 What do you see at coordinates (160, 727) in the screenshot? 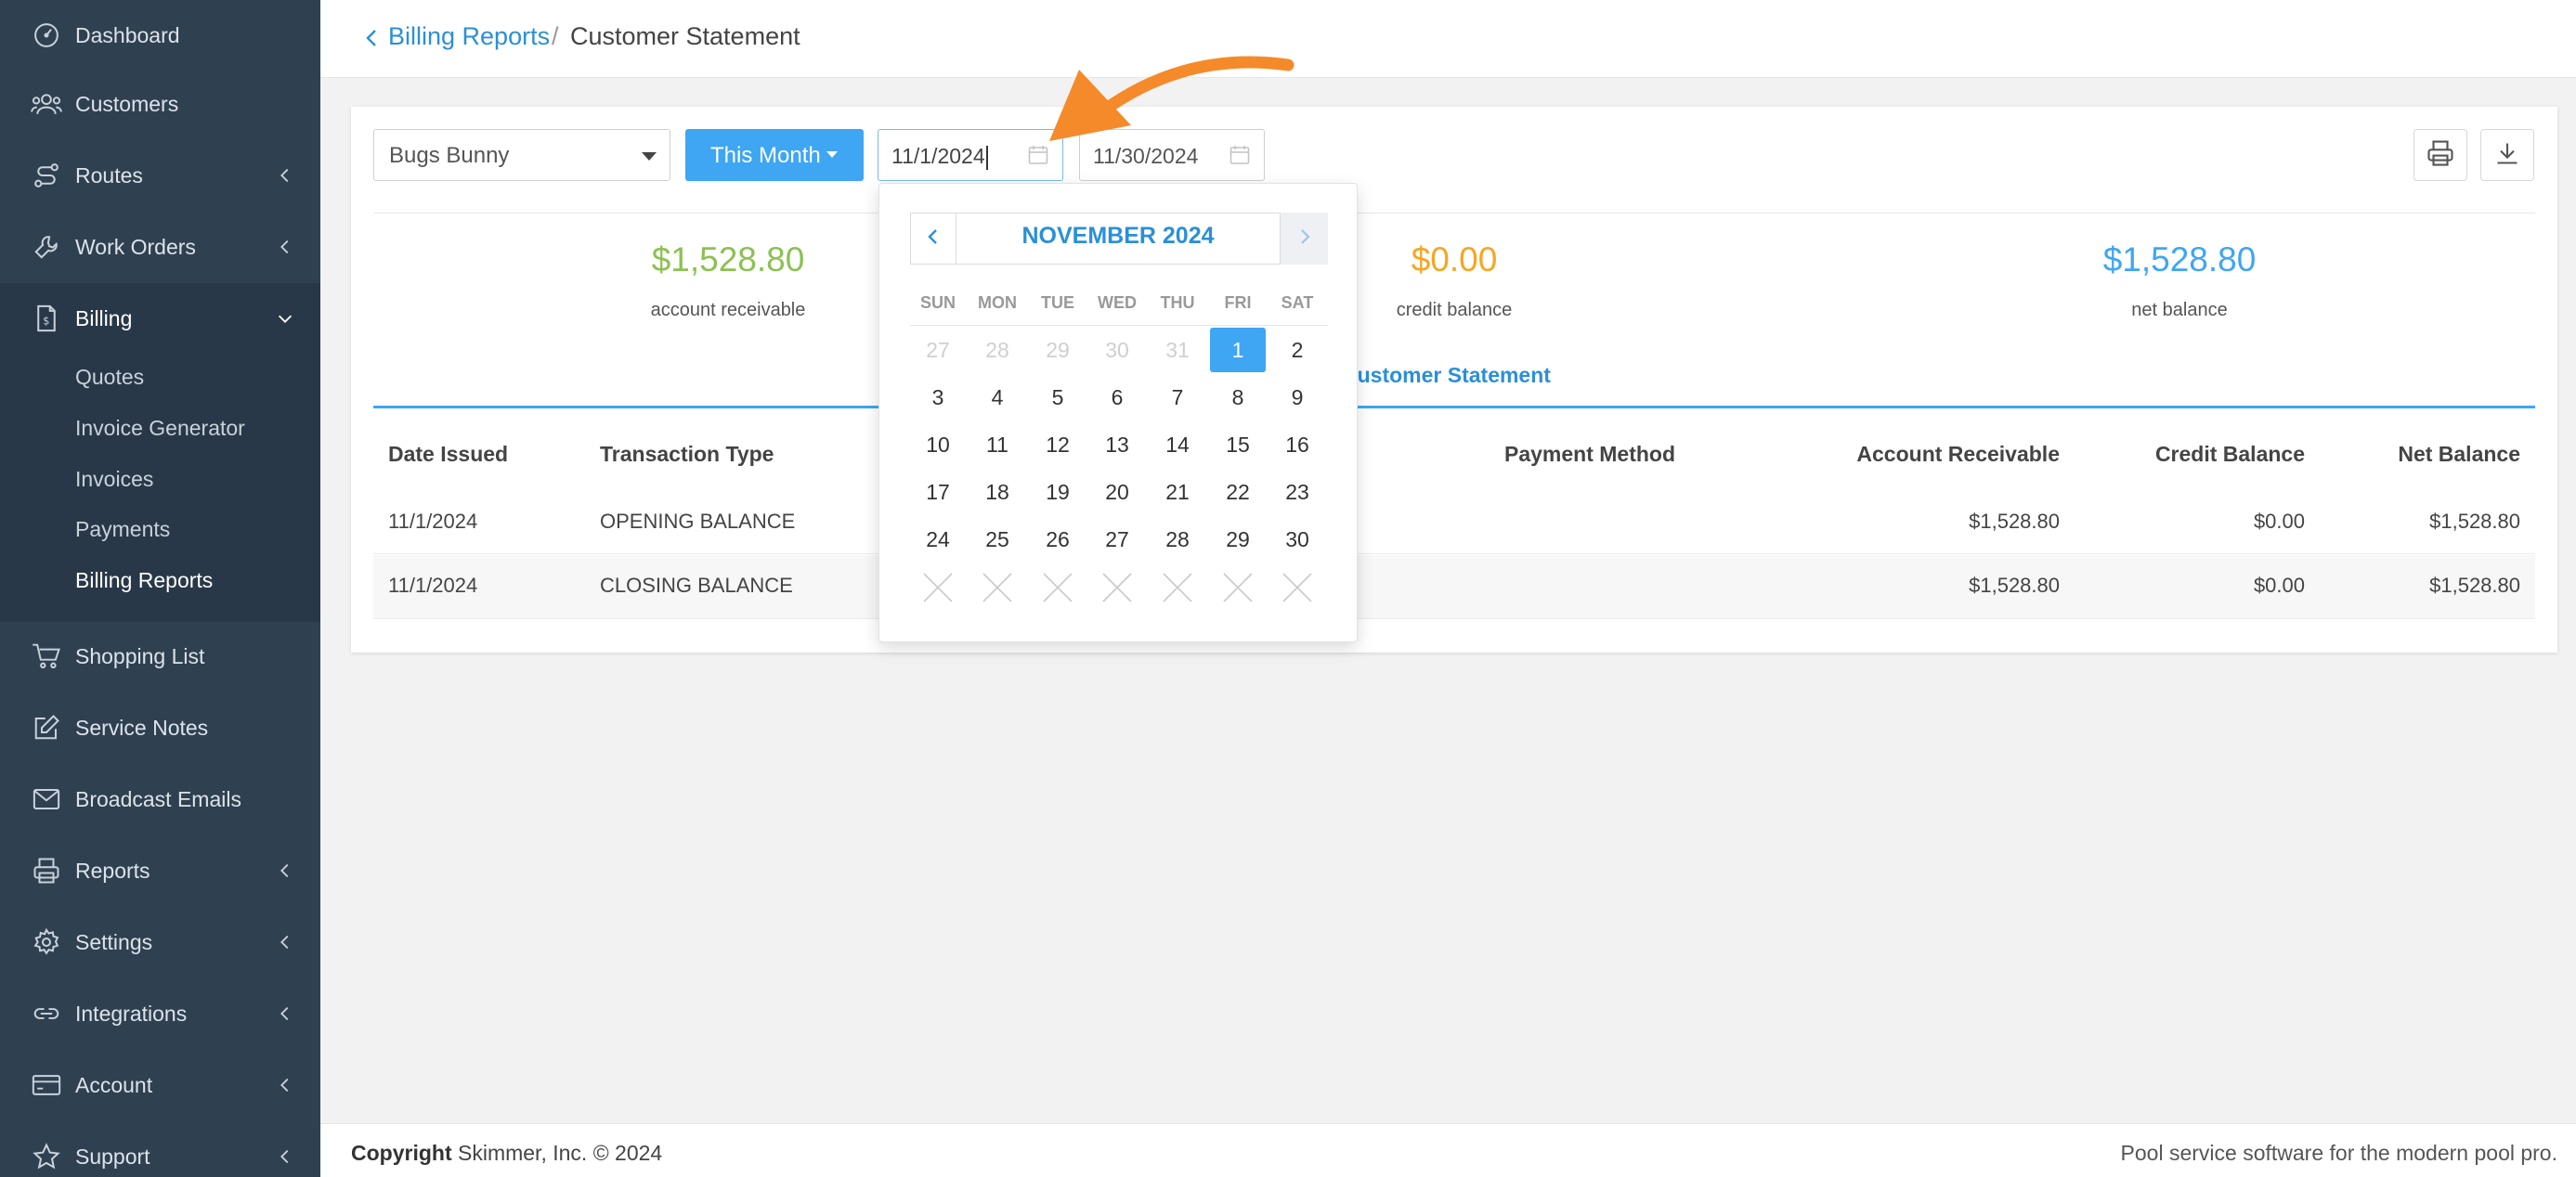
I see `sidebar-item-service-notes: Service Notes` at bounding box center [160, 727].